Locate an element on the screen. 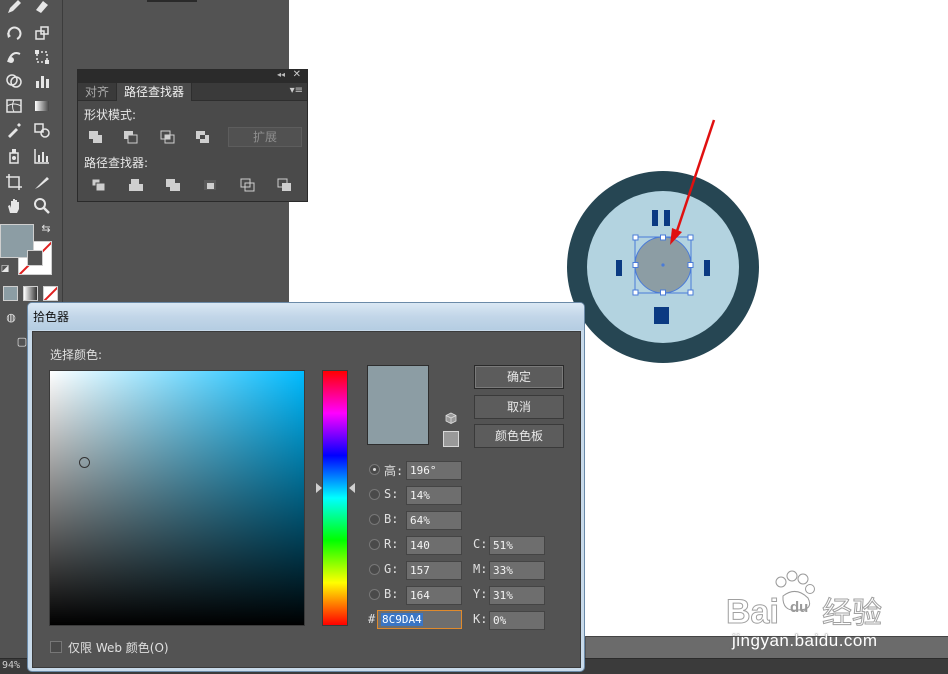 Image resolution: width=948 pixels, height=674 pixels. mesh-tool is located at coordinates (14, 106).